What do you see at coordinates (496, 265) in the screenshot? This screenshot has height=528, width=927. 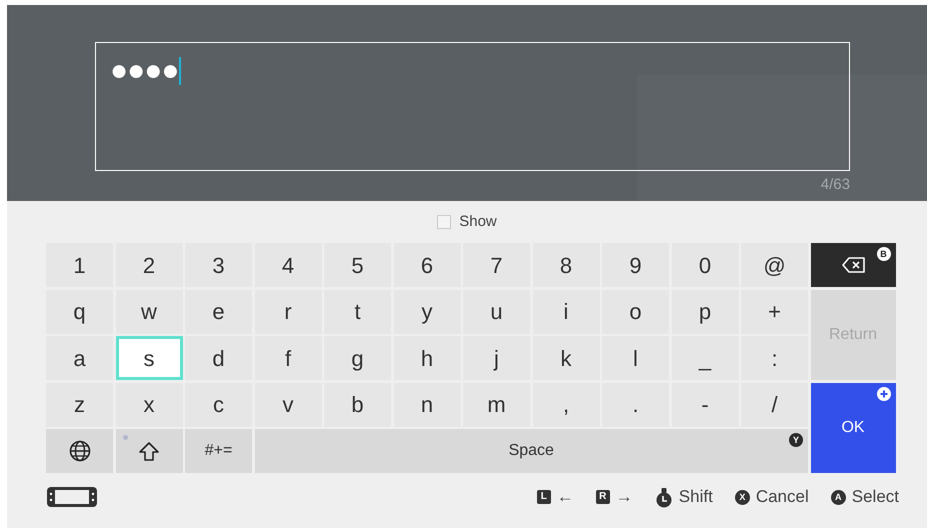 I see `key: 7` at bounding box center [496, 265].